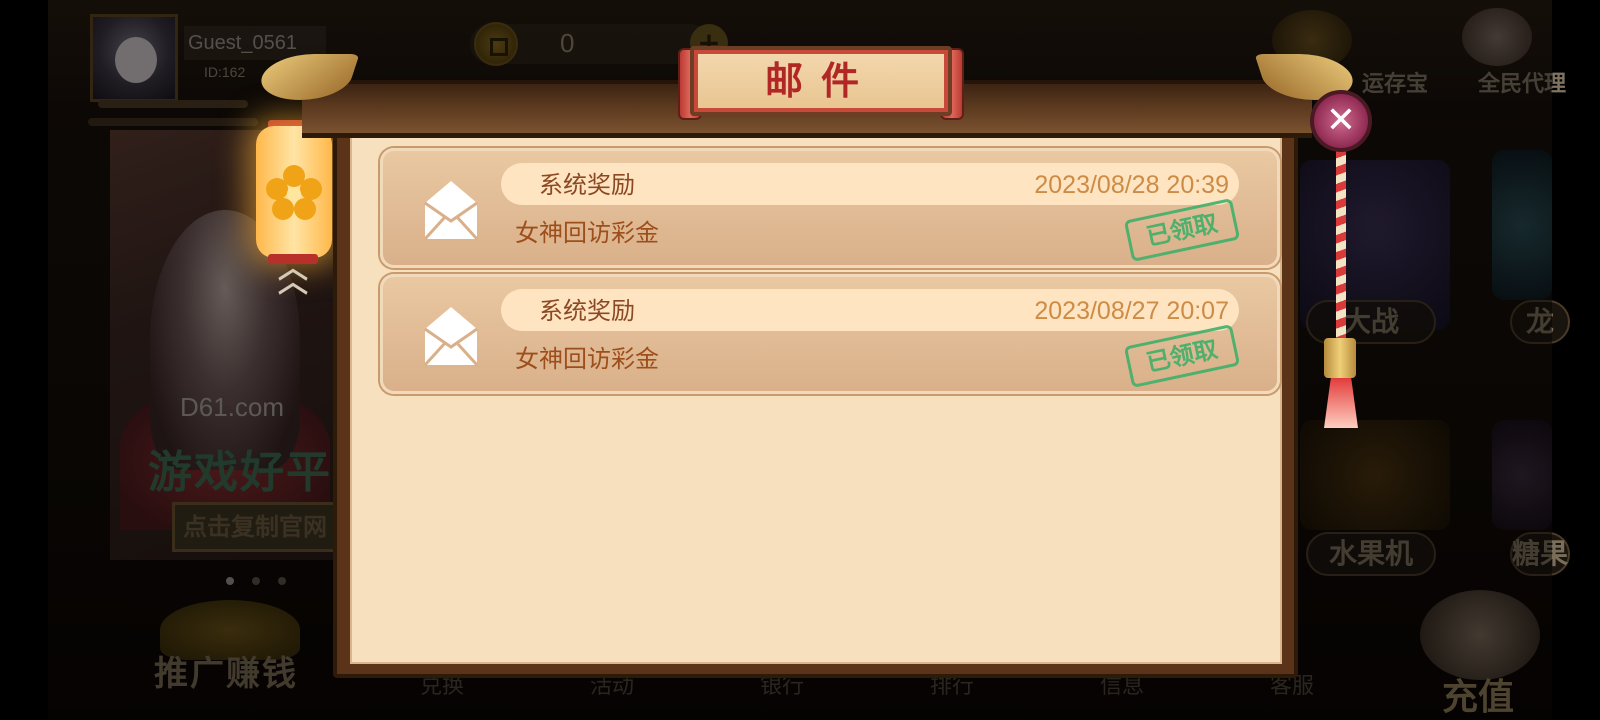 This screenshot has height=720, width=1600. I want to click on mail-item: 系统奖励 2023/08/28 20:39 女神回访彩金 已领取, so click(830, 208).